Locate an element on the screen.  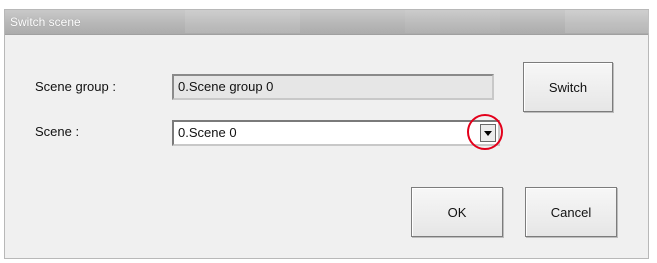
scene-label: Scene : is located at coordinates (57, 131).